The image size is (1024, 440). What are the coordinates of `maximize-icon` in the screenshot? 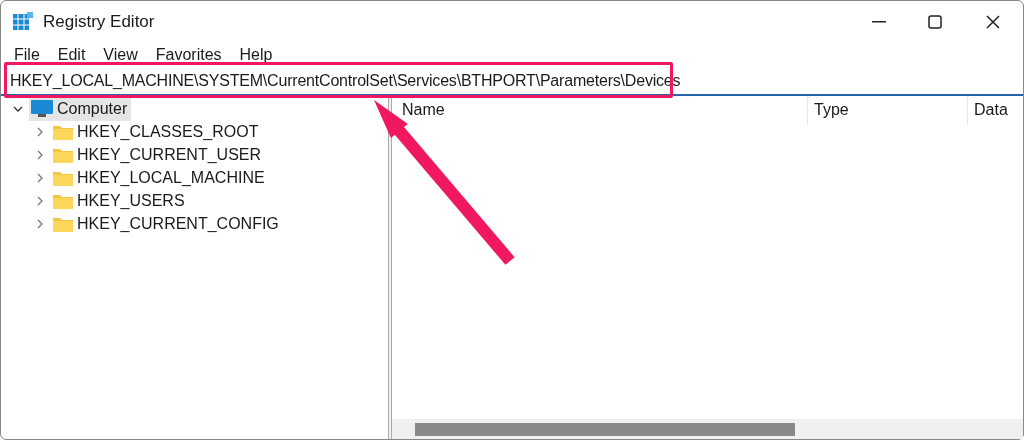 It's located at (935, 22).